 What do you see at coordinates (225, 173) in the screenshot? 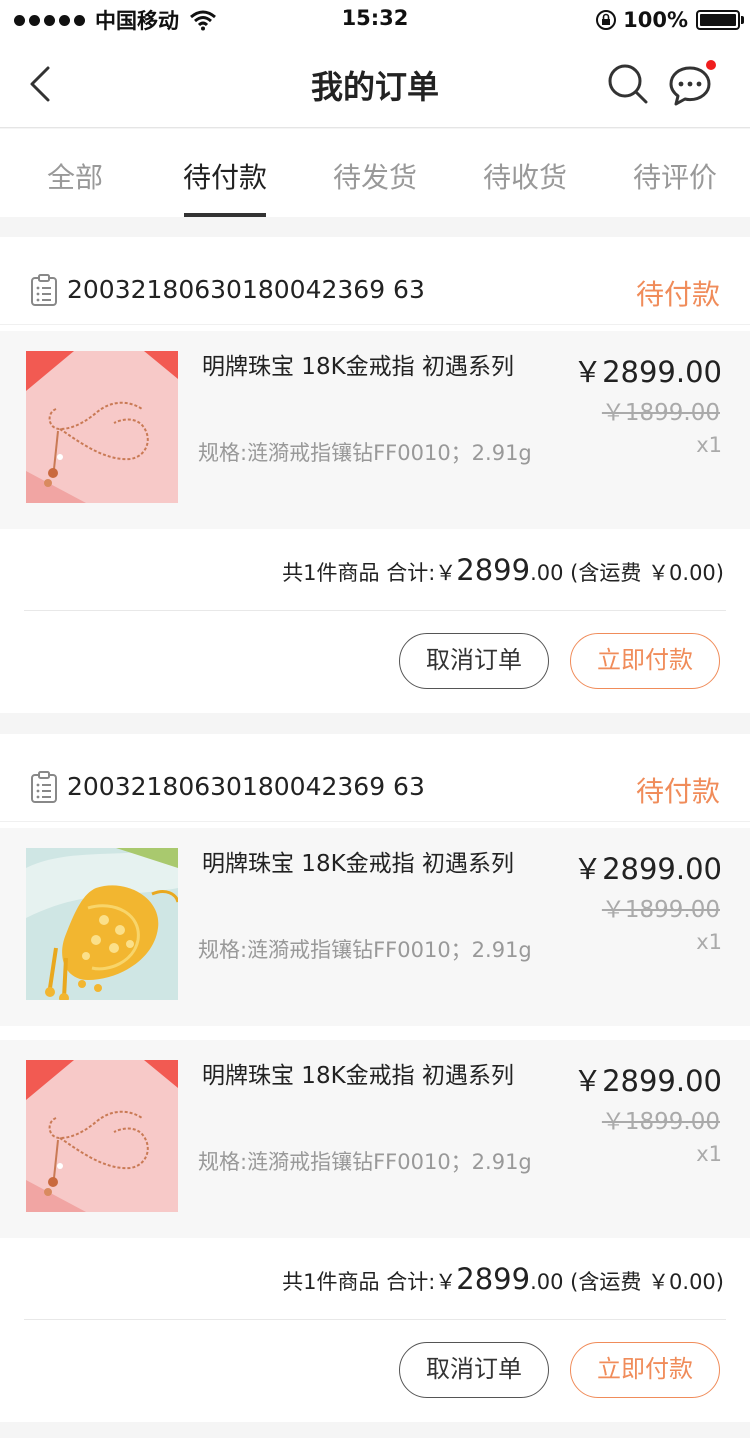
I see `tab-pending-payment: 待付款` at bounding box center [225, 173].